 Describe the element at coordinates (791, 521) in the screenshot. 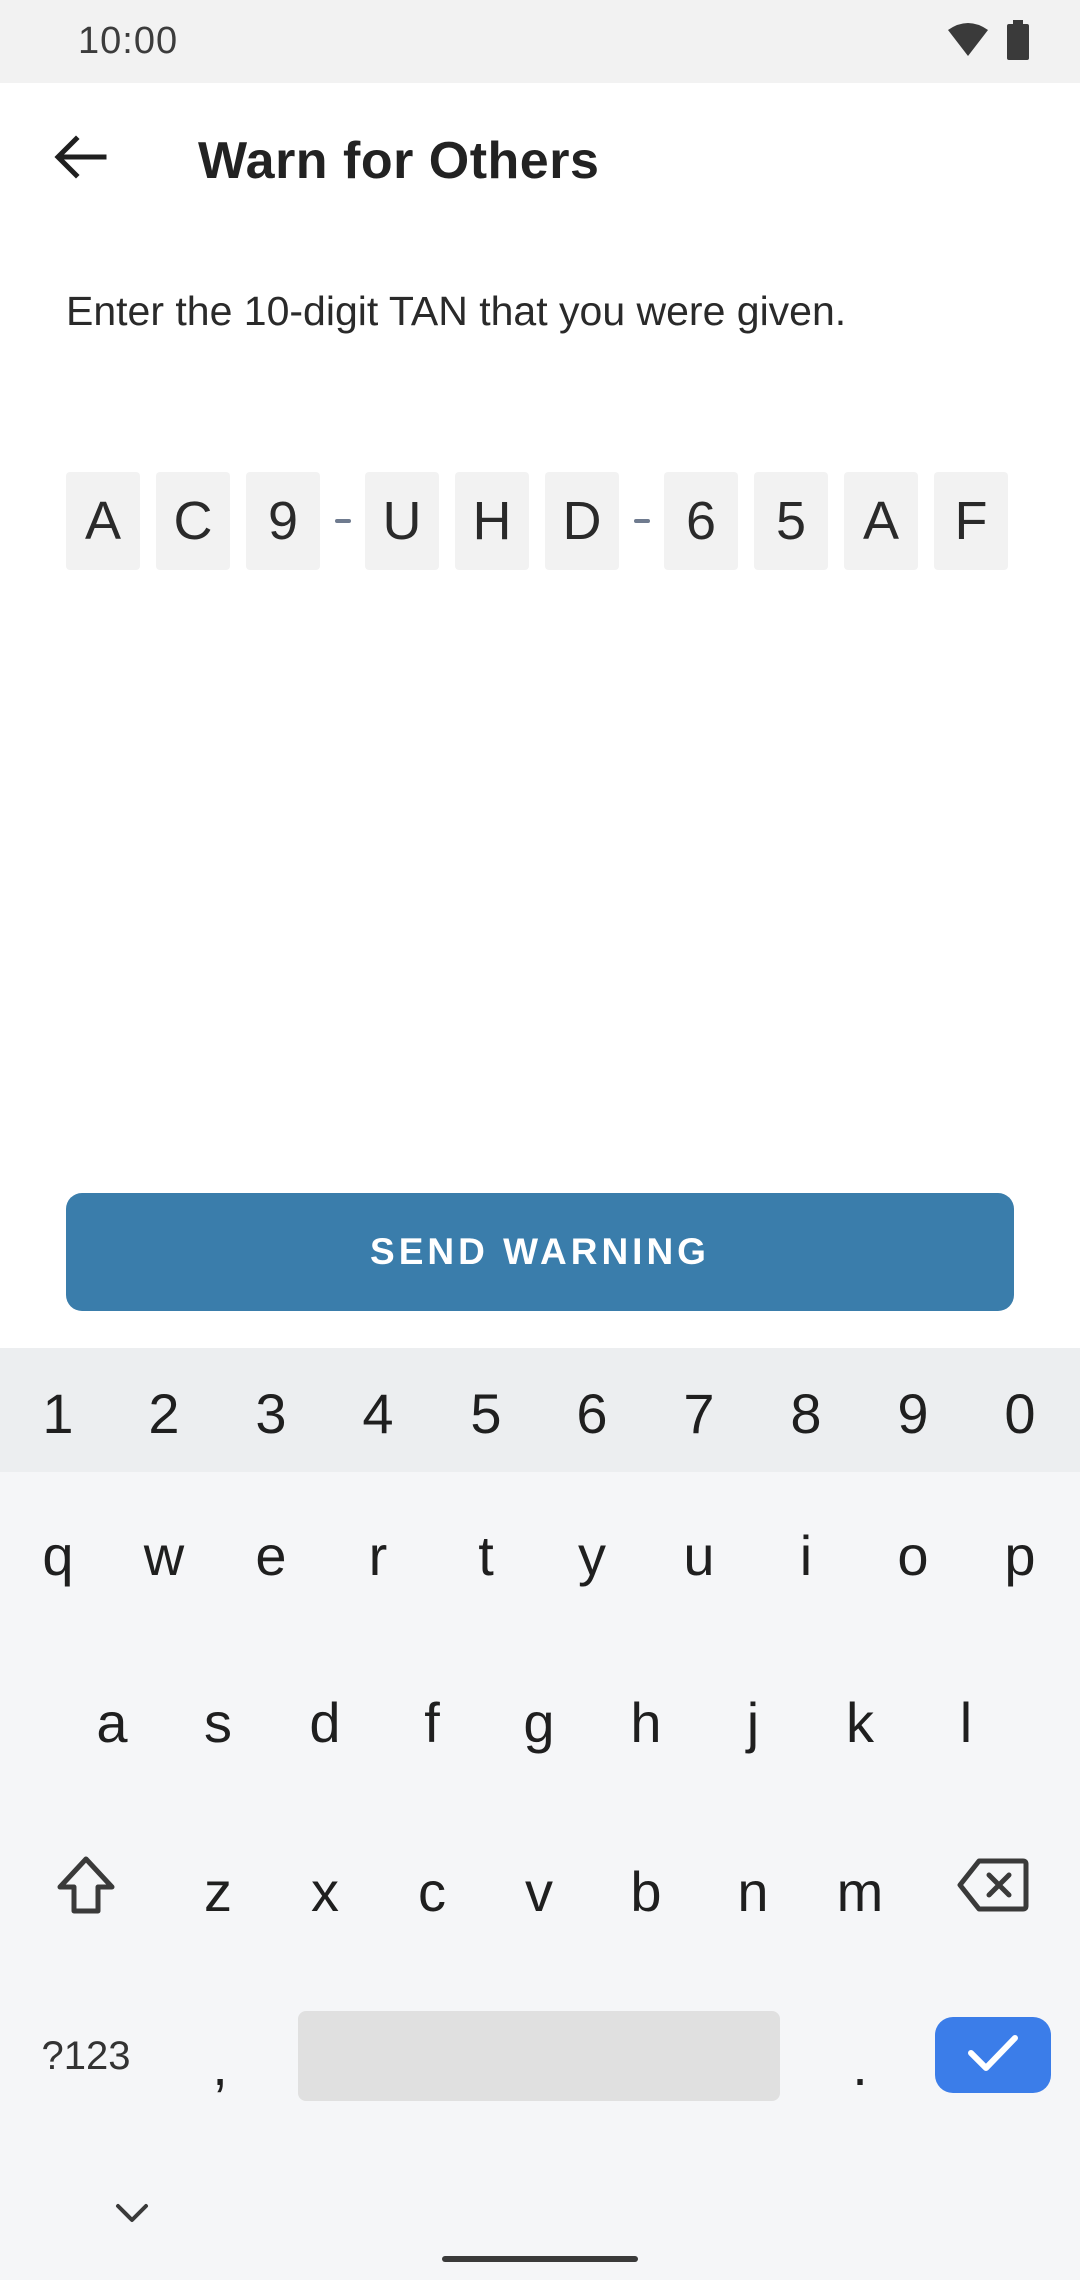

I see `tan-char-cell: 5` at that location.